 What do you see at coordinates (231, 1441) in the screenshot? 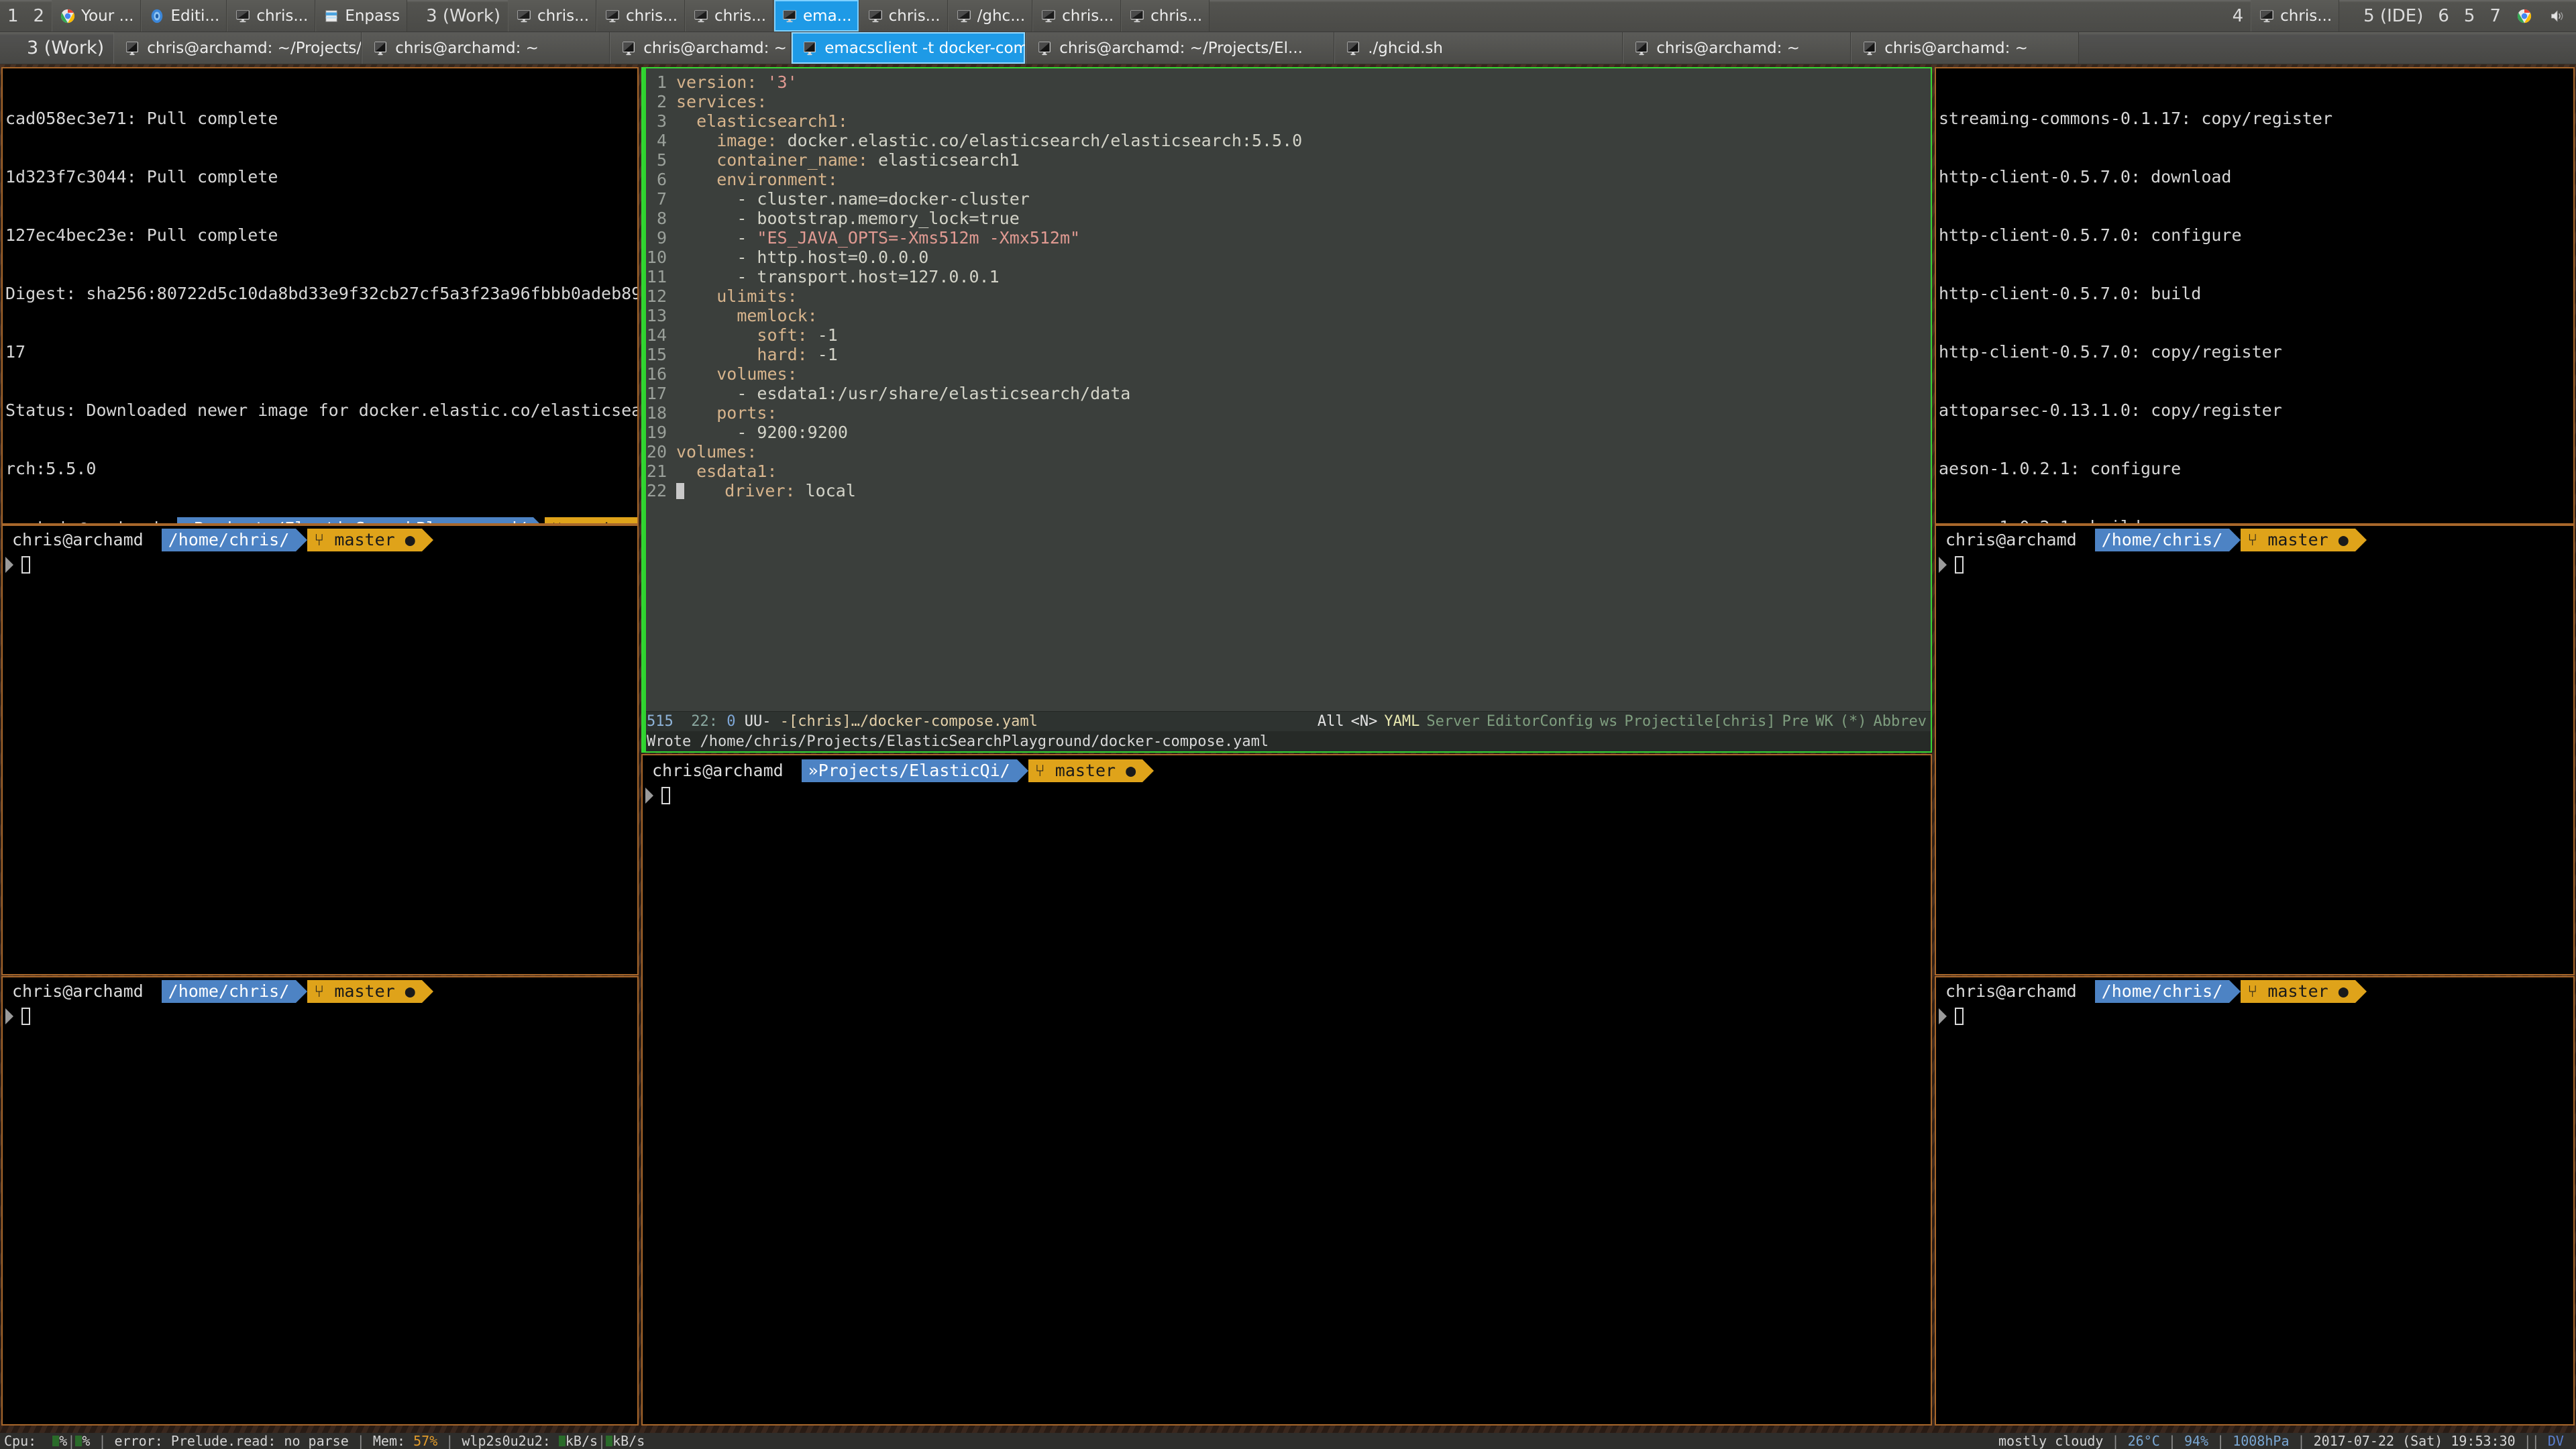
I see `ghcid-error-status: error: Prelude.read: no parse` at bounding box center [231, 1441].